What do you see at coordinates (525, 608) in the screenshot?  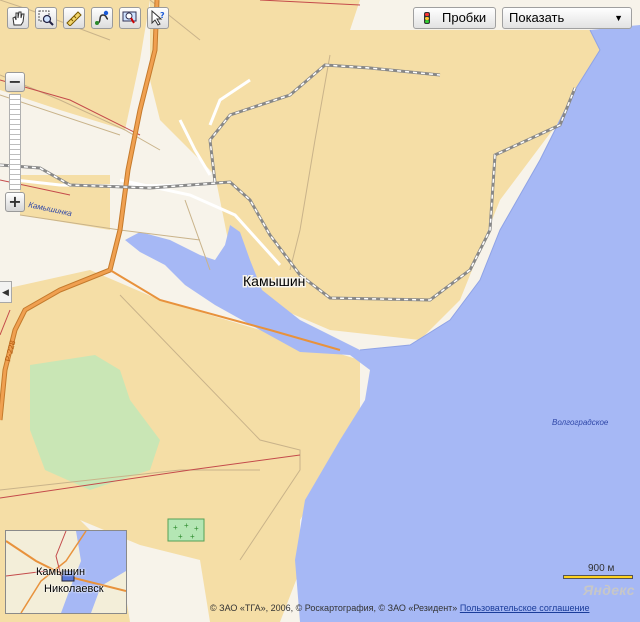 I see `user-agreement-link: Пользовательское соглашение` at bounding box center [525, 608].